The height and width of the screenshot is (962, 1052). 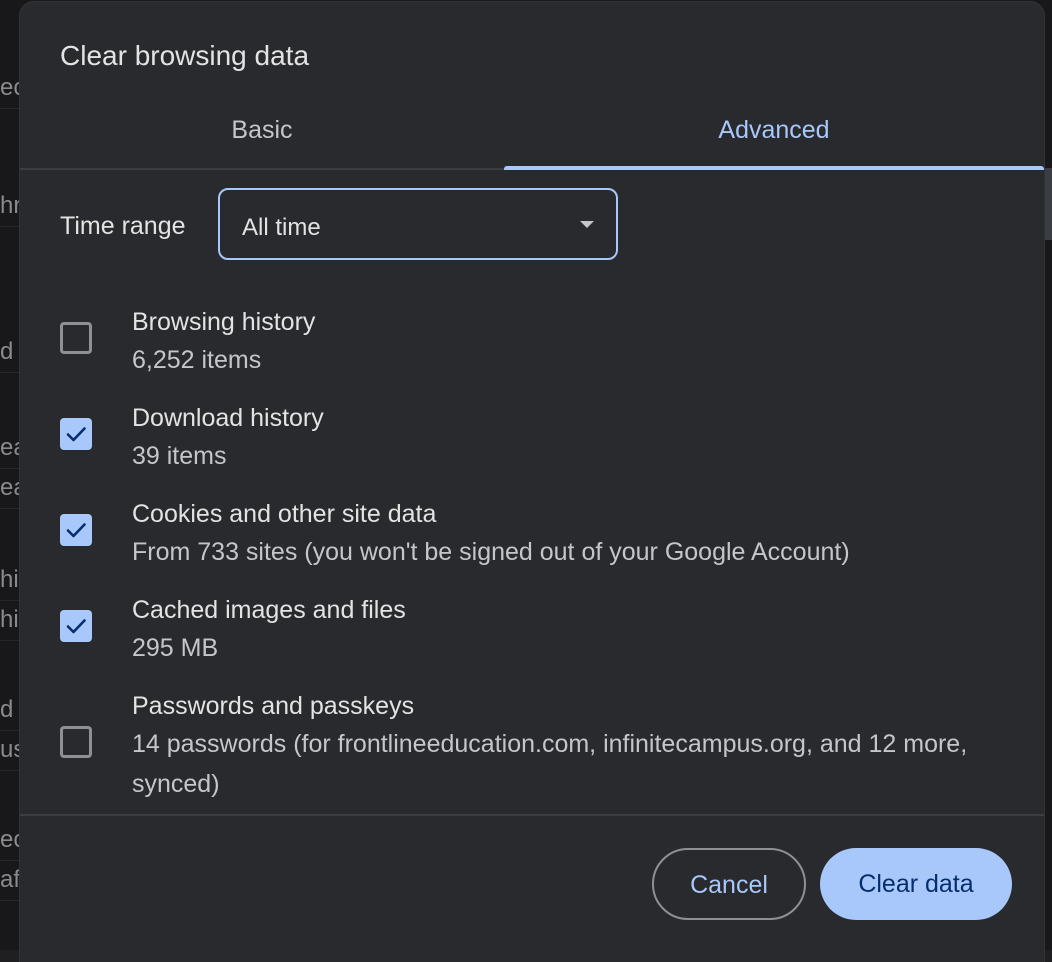 What do you see at coordinates (76, 338) in the screenshot?
I see `browsing-history-checkbox` at bounding box center [76, 338].